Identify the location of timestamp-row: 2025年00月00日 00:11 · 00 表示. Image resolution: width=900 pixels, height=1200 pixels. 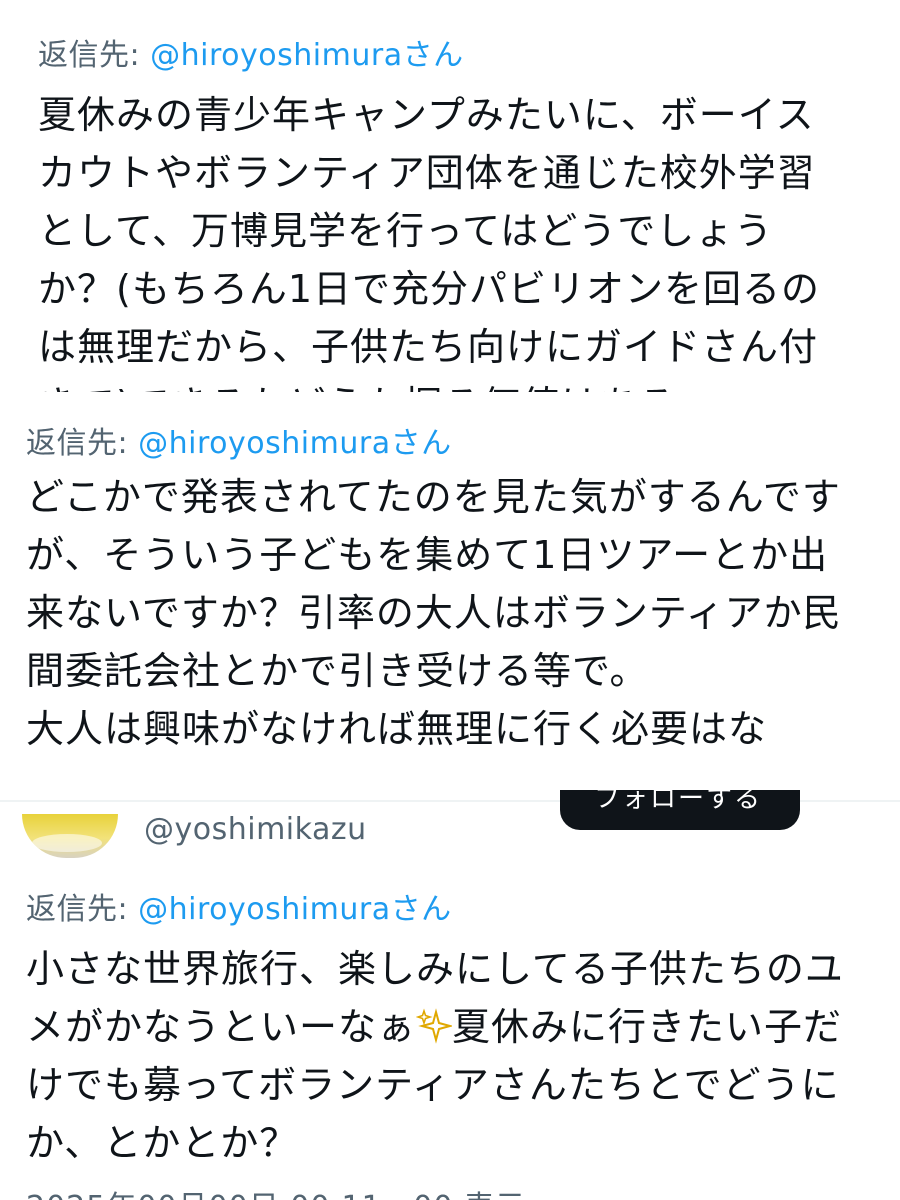
(450, 1189).